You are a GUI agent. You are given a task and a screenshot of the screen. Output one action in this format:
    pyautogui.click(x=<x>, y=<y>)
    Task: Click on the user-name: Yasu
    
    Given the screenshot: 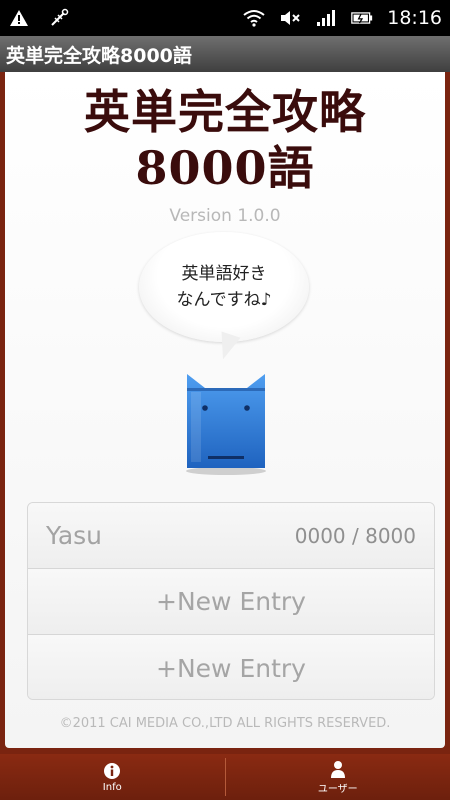 What is the action you would take?
    pyautogui.click(x=74, y=535)
    